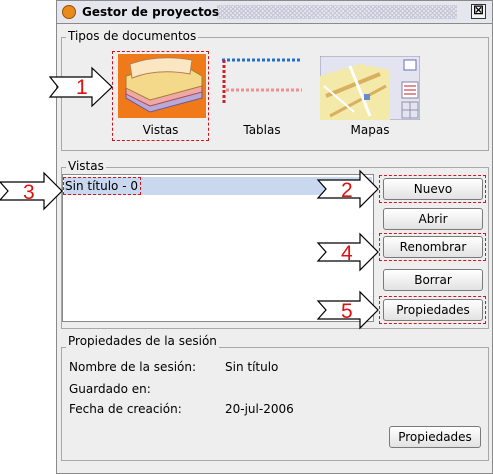 Image resolution: width=493 pixels, height=474 pixels. Describe the element at coordinates (347, 311) in the screenshot. I see `callout-number-5: 5` at that location.